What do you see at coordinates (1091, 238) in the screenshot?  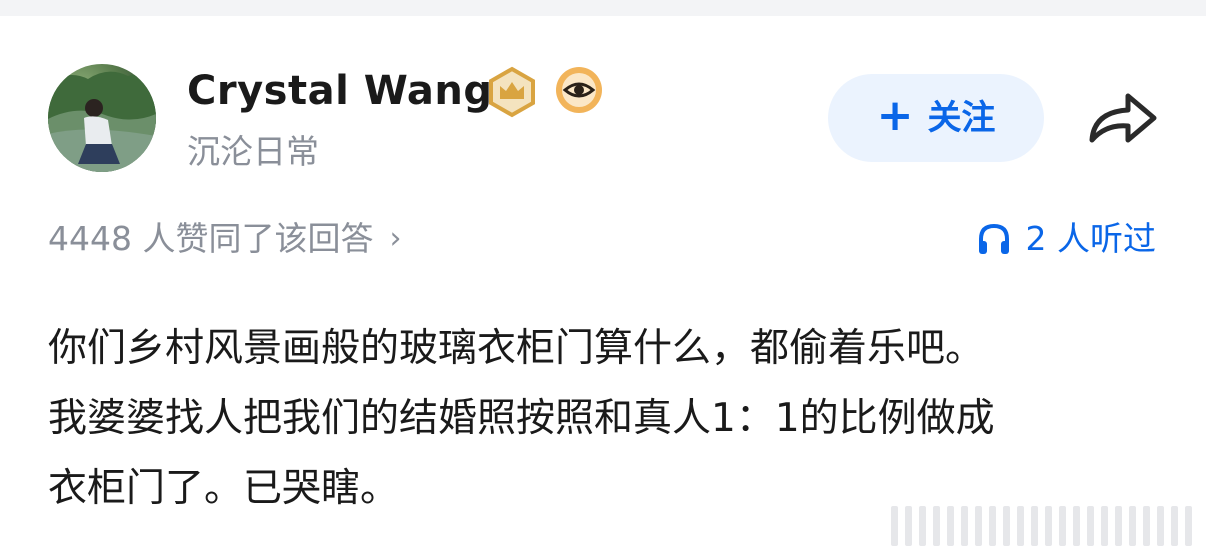 I see `listen-count-text: 2 人听过` at bounding box center [1091, 238].